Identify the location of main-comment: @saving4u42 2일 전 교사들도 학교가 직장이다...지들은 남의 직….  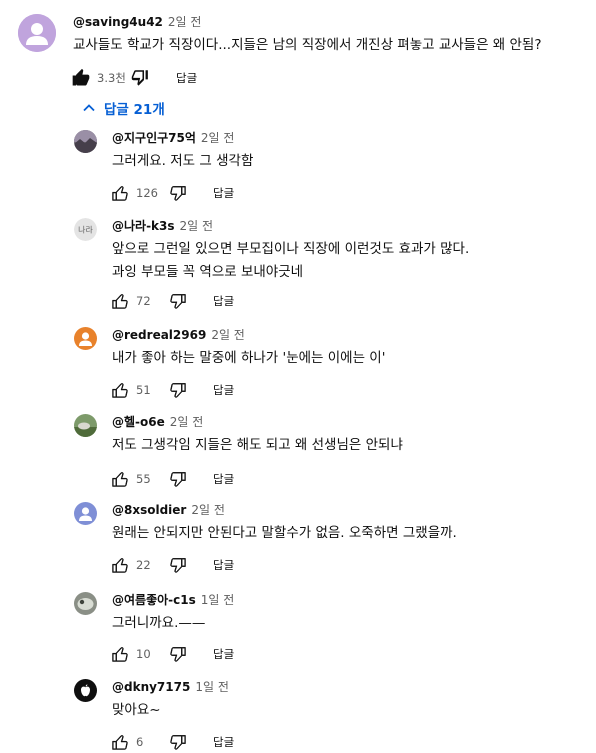
(298, 48).